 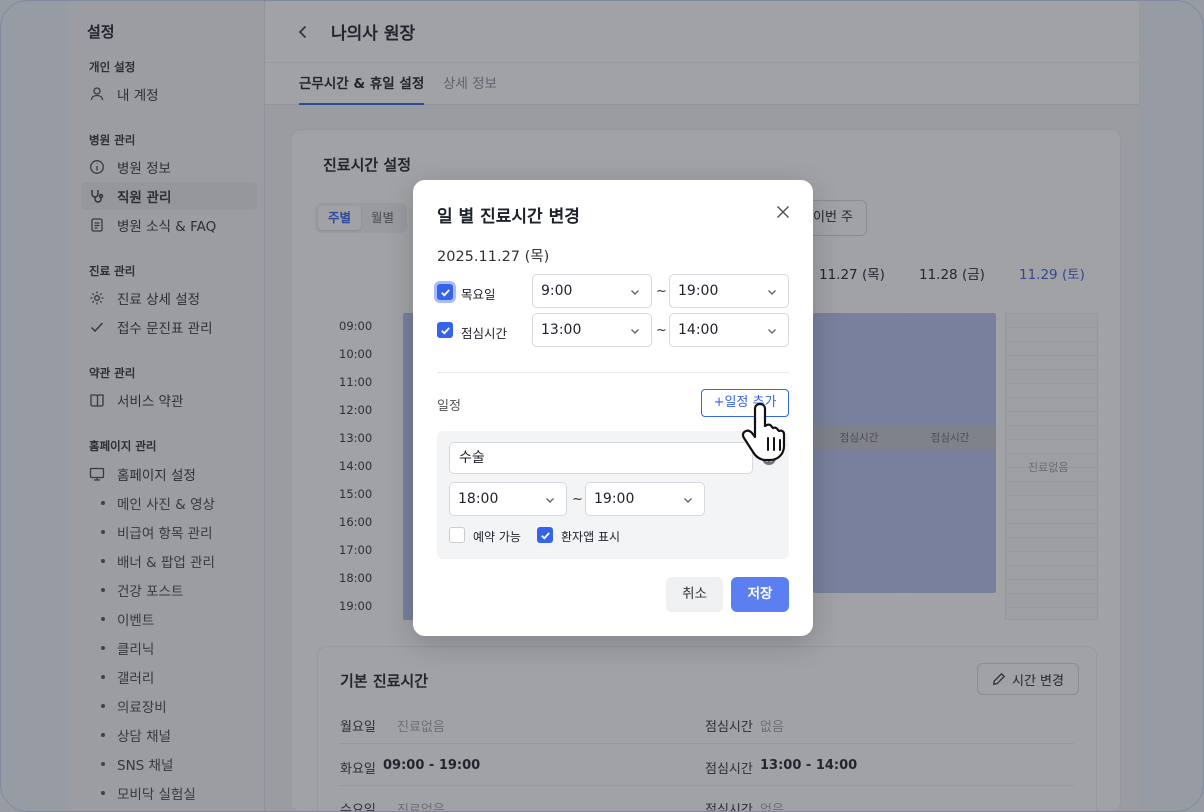 I want to click on schedule-name-input: 수술, so click(x=601, y=458).